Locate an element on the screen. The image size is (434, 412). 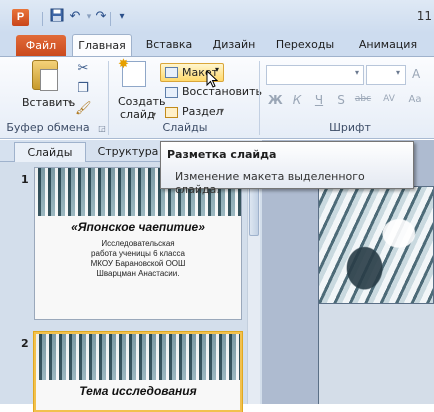
powerpoint-app-icon: P is located at coordinates (20, 17).